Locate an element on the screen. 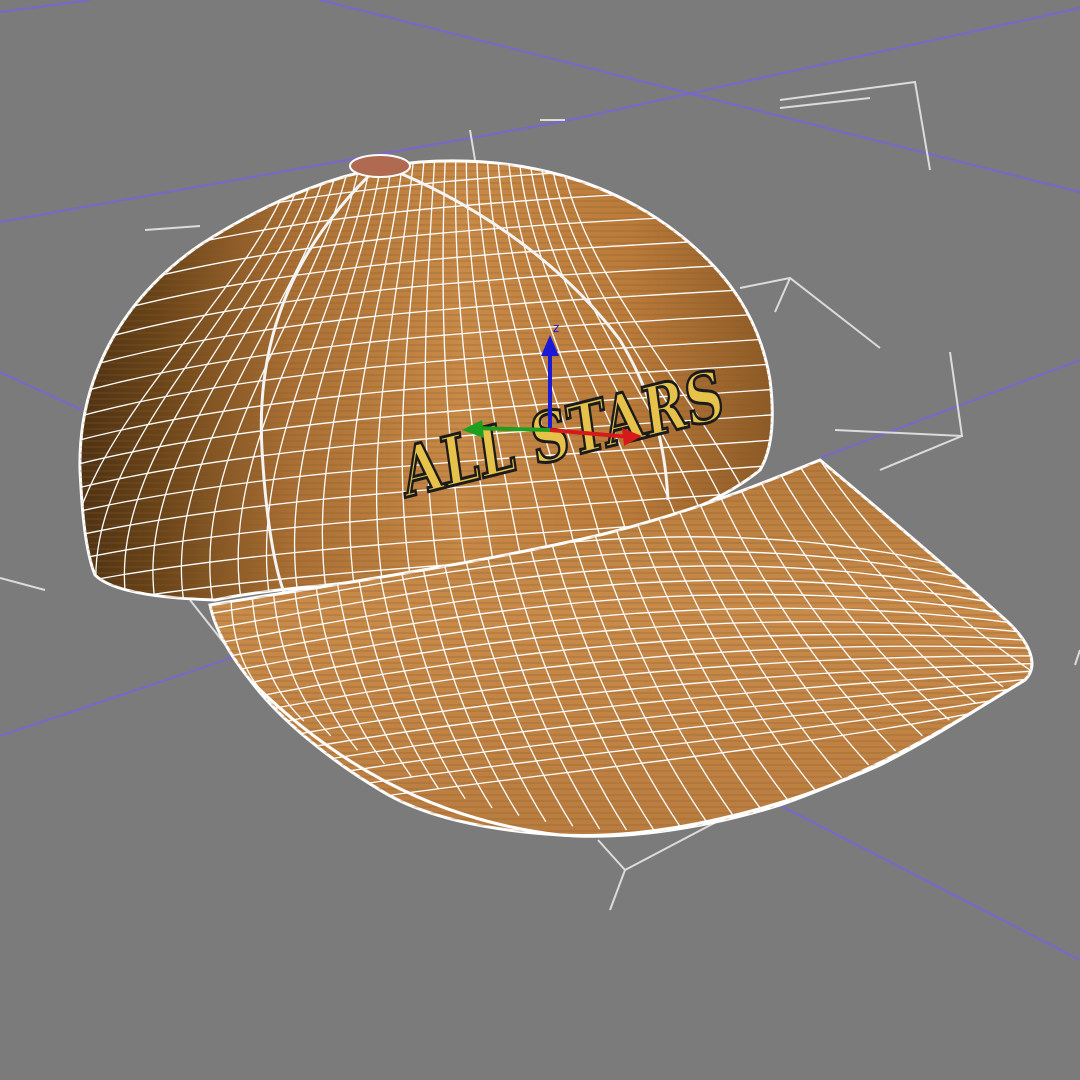  y-axis is located at coordinates (511, 429).